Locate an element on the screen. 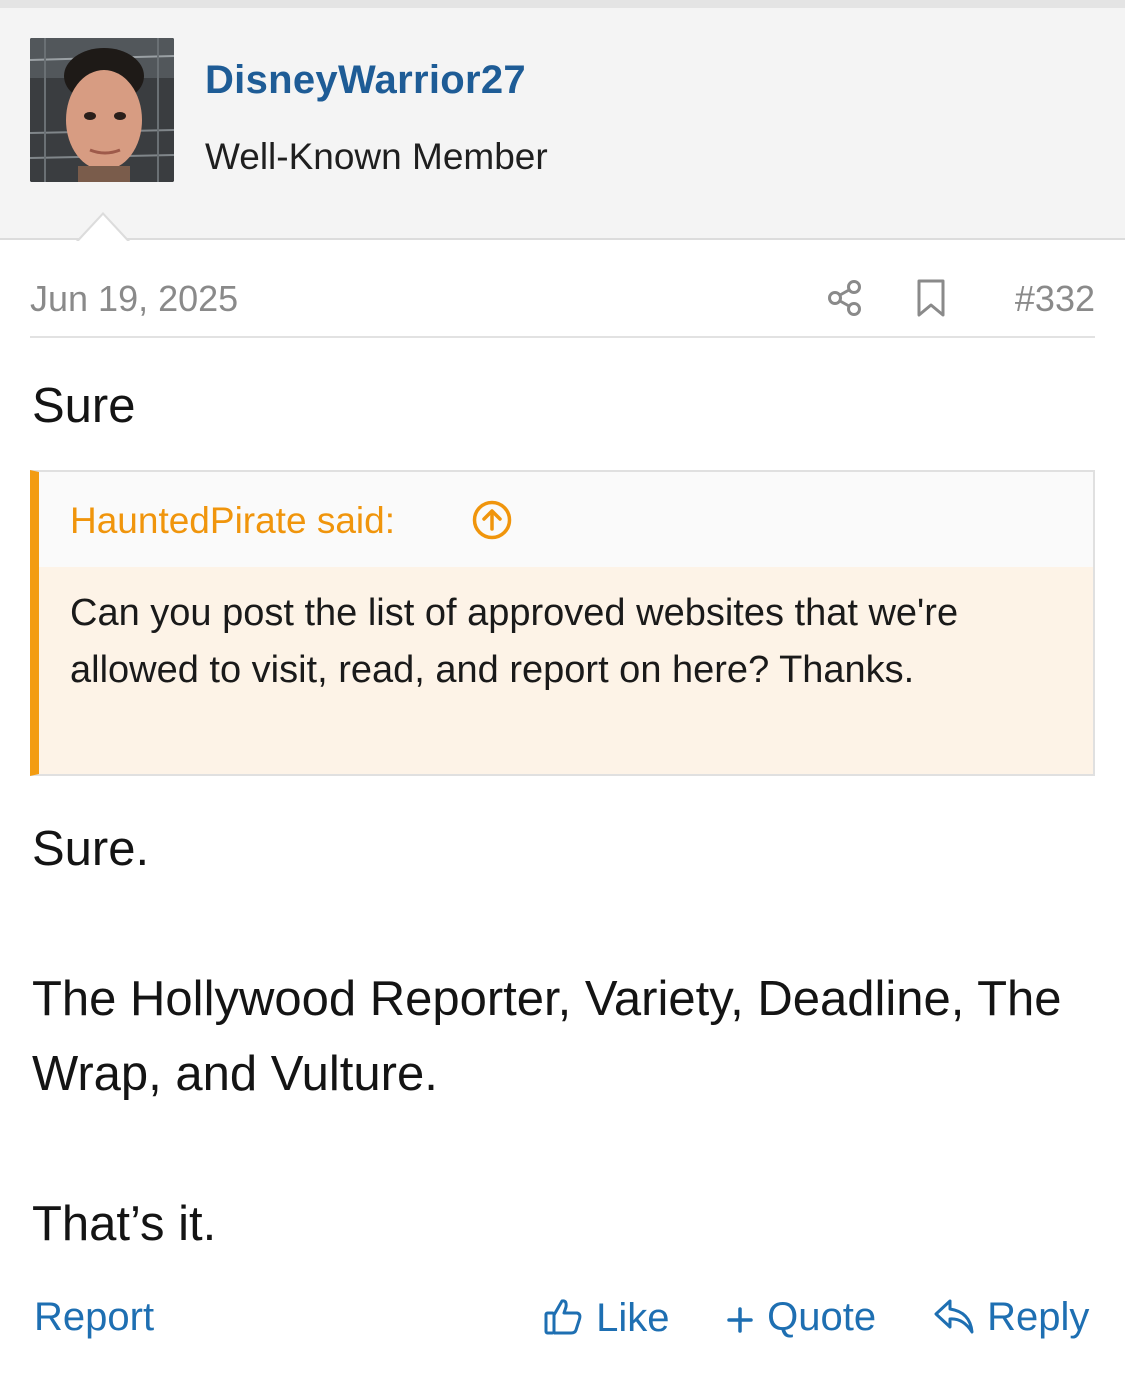 This screenshot has height=1387, width=1125. report-button: Report is located at coordinates (94, 1317).